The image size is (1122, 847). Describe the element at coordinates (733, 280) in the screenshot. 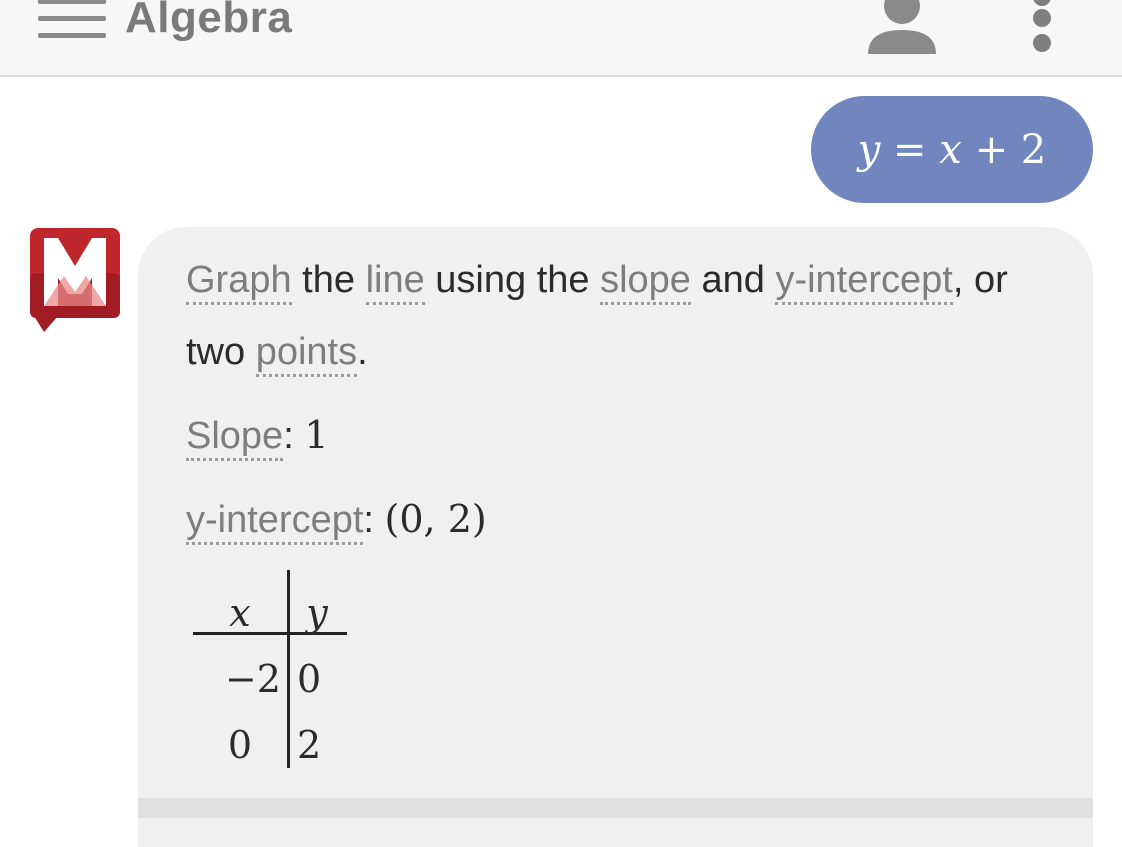

I see `text-and: and` at that location.